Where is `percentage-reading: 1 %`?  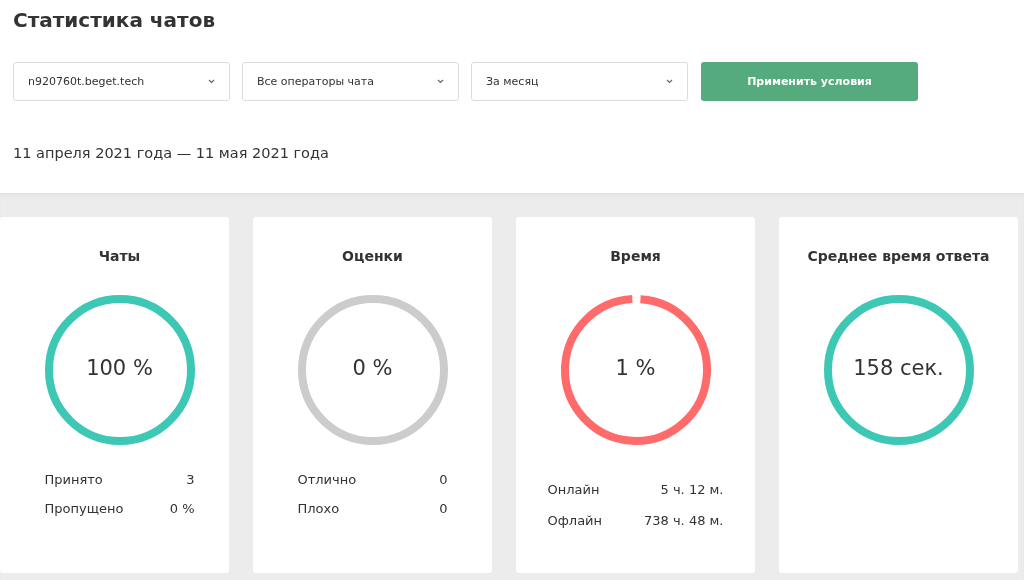 percentage-reading: 1 % is located at coordinates (635, 368).